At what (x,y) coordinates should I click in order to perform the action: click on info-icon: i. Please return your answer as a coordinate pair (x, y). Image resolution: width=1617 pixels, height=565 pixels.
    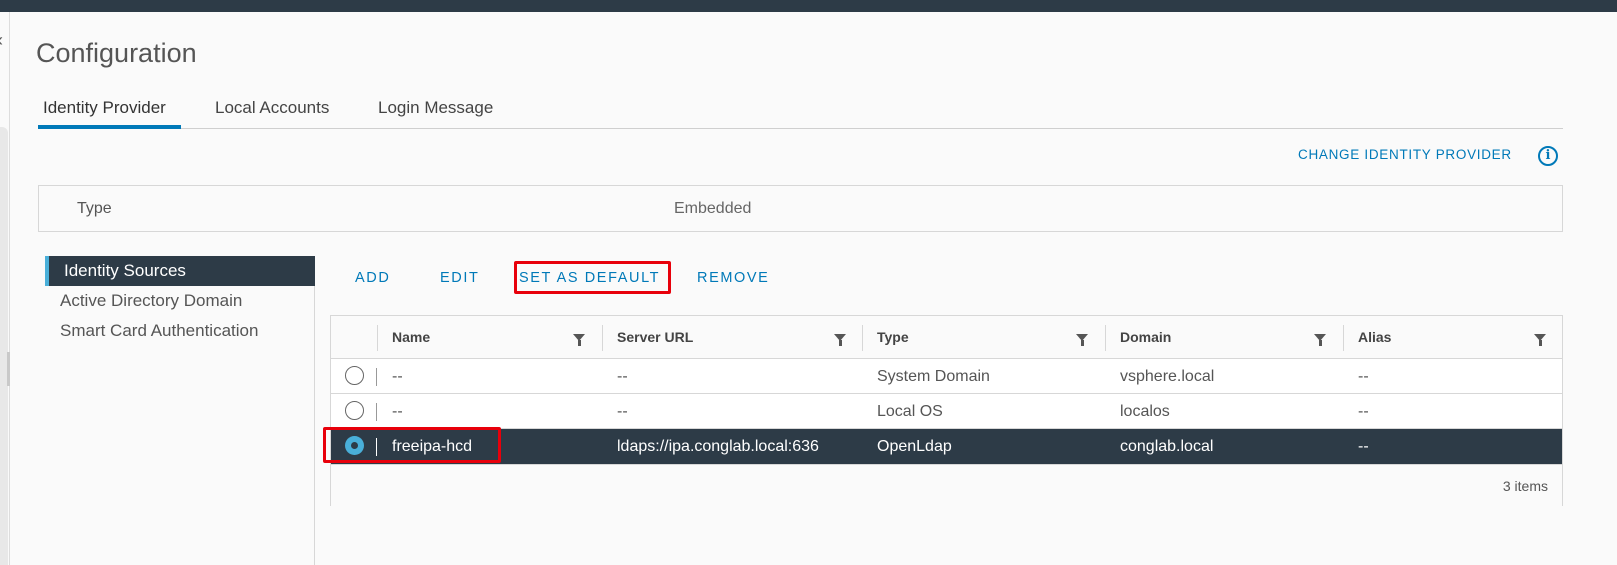
    Looking at the image, I should click on (1548, 156).